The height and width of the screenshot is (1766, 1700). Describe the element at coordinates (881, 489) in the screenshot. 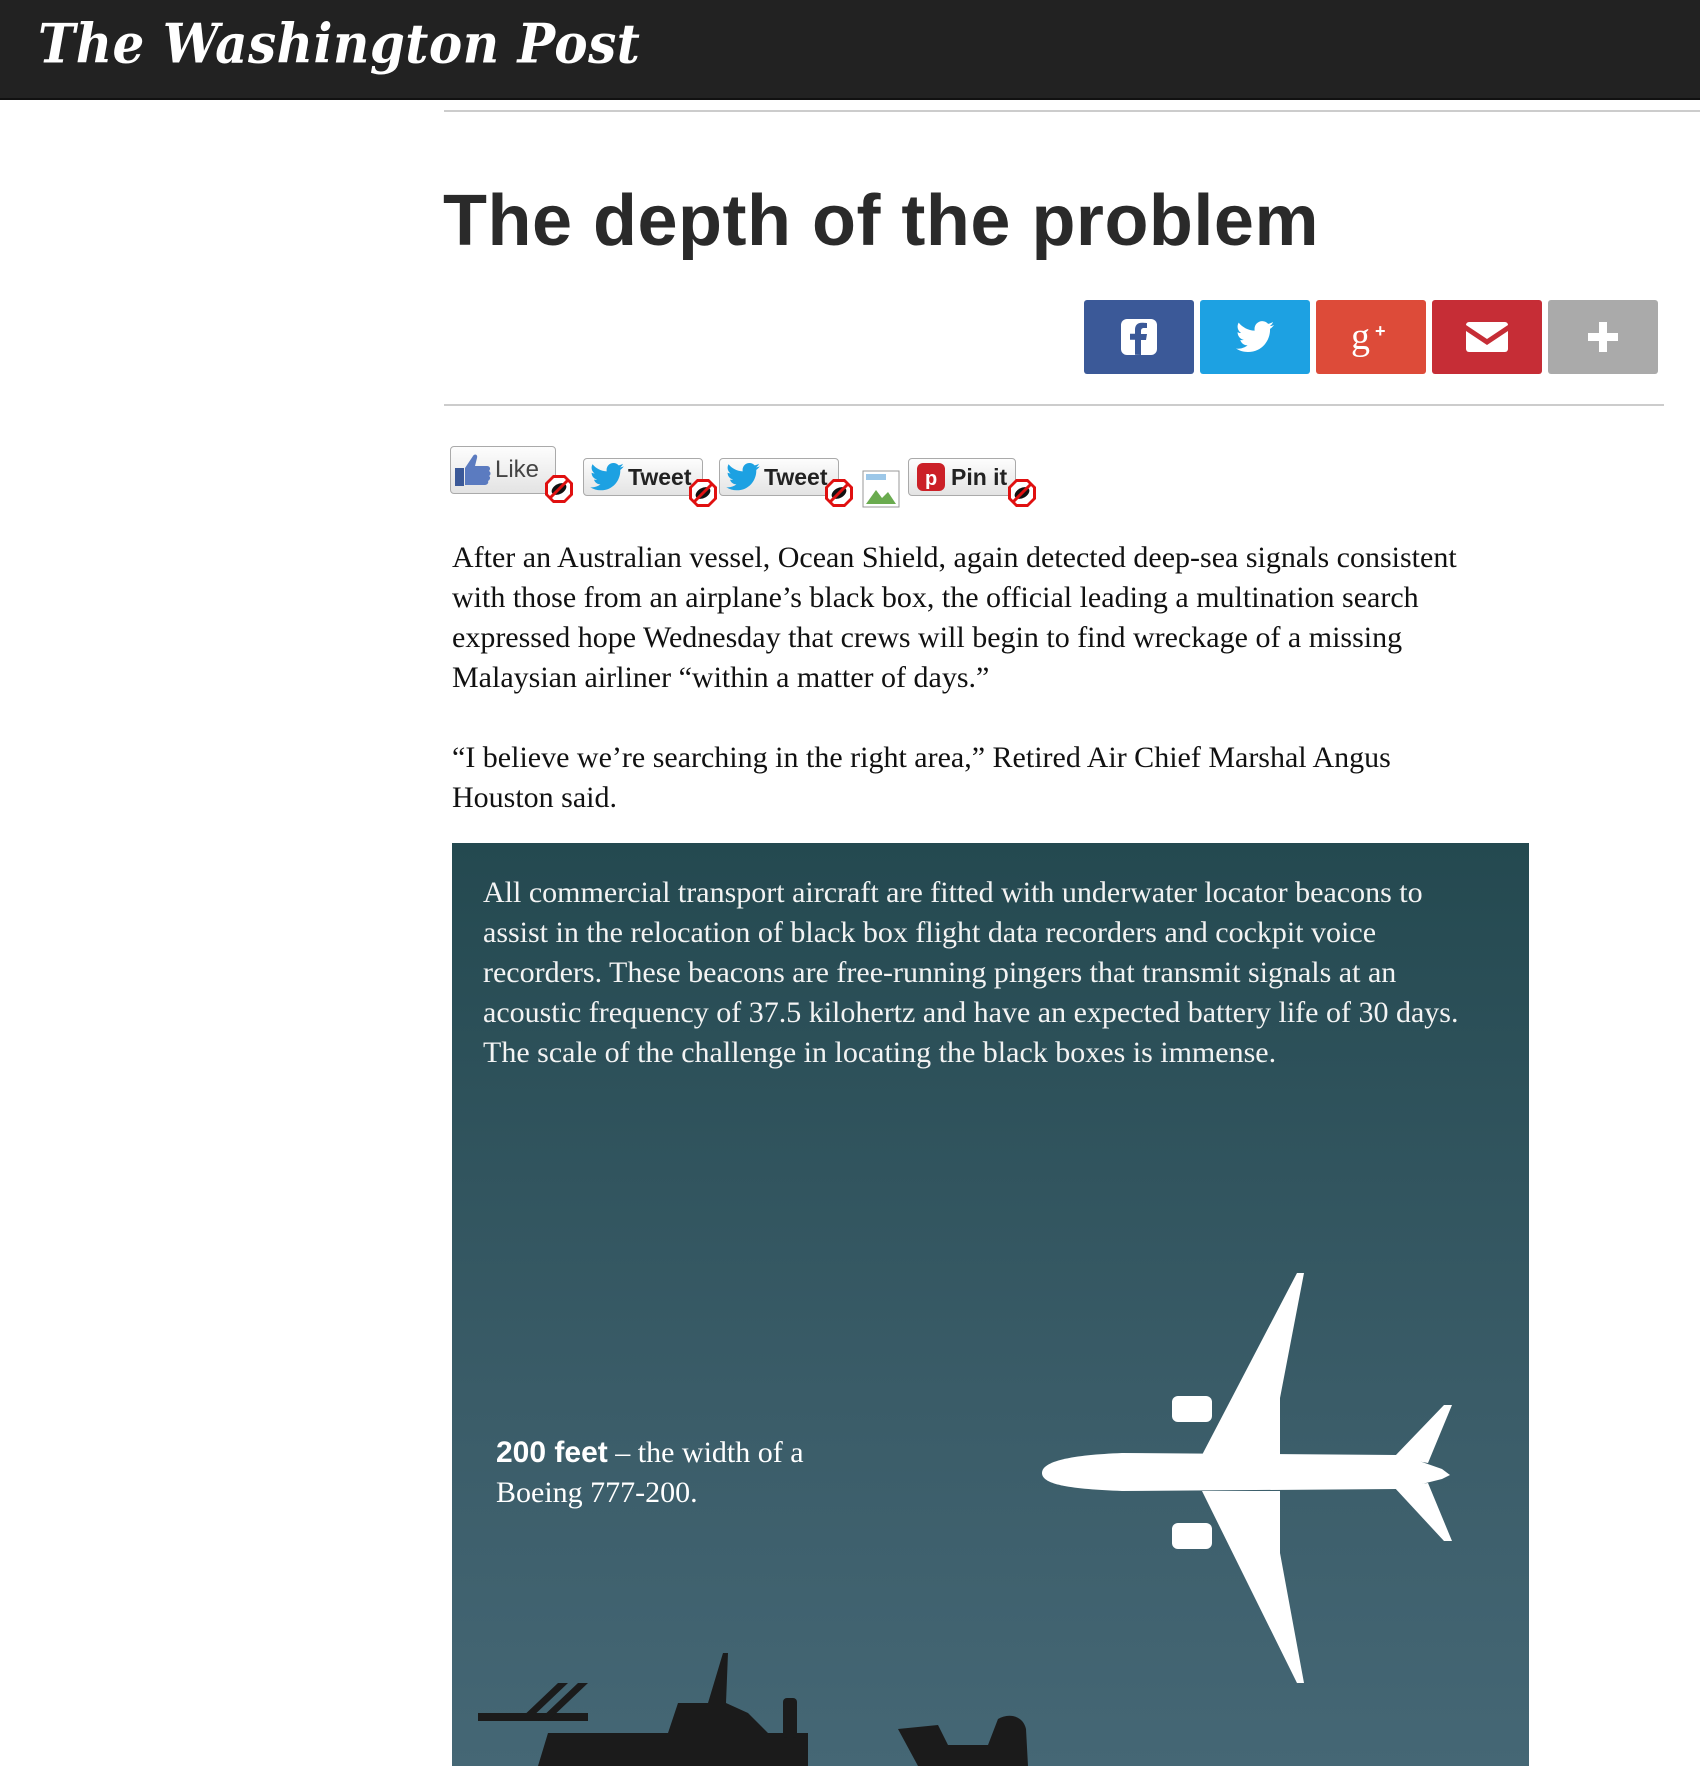

I see `broken-image-icon` at that location.